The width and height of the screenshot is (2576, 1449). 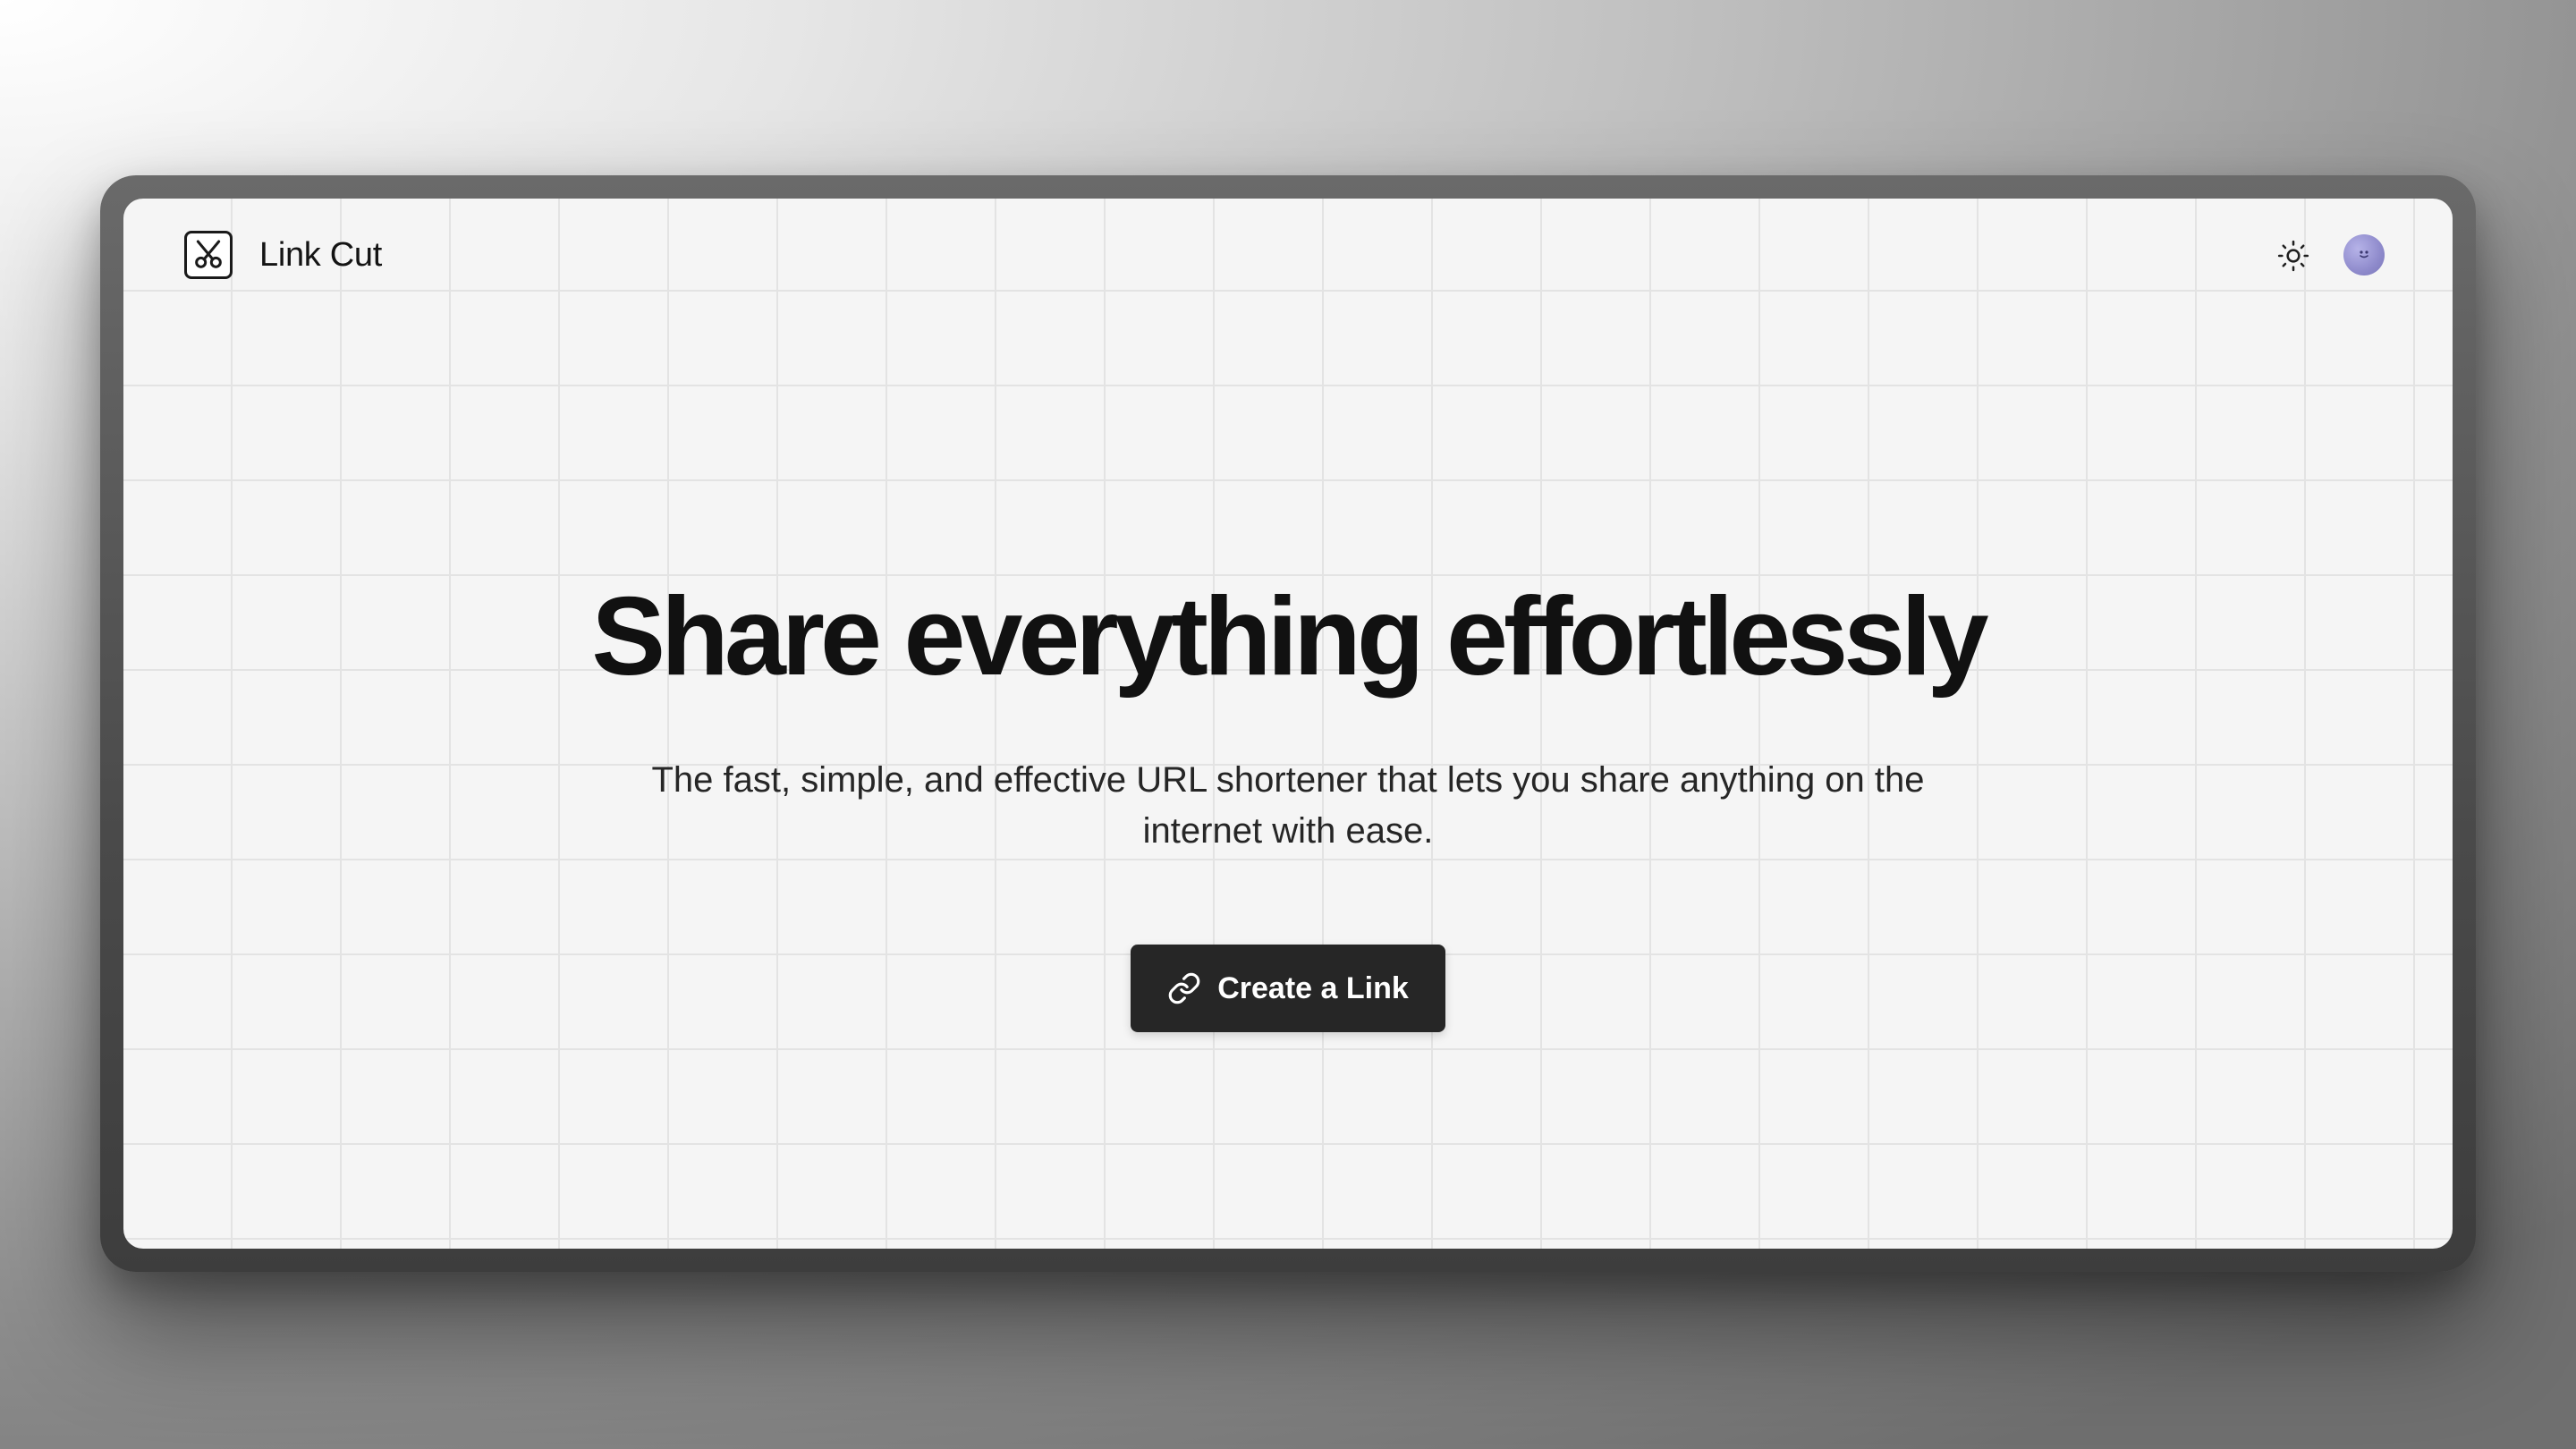 I want to click on theme-toggle-button, so click(x=2293, y=256).